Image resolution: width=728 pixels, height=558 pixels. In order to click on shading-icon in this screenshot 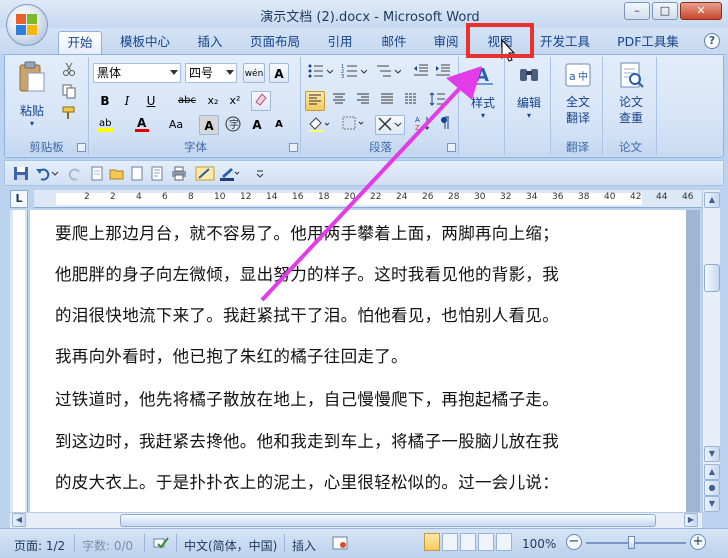, I will do `click(319, 125)`.